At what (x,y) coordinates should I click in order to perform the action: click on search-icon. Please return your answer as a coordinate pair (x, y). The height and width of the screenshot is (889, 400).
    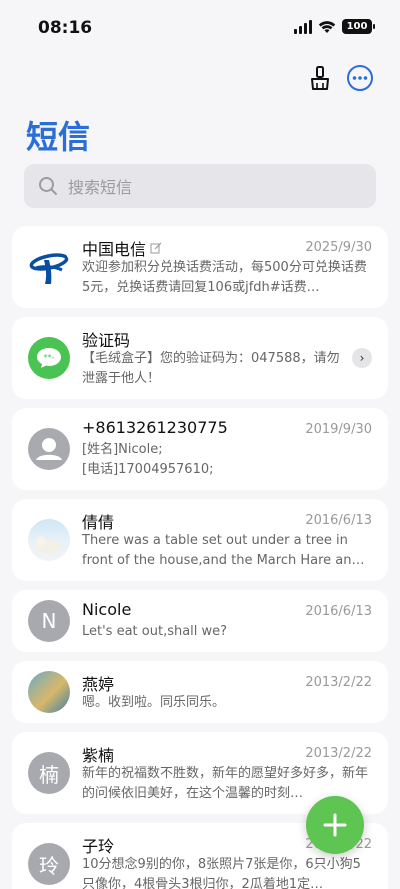
    Looking at the image, I should click on (48, 186).